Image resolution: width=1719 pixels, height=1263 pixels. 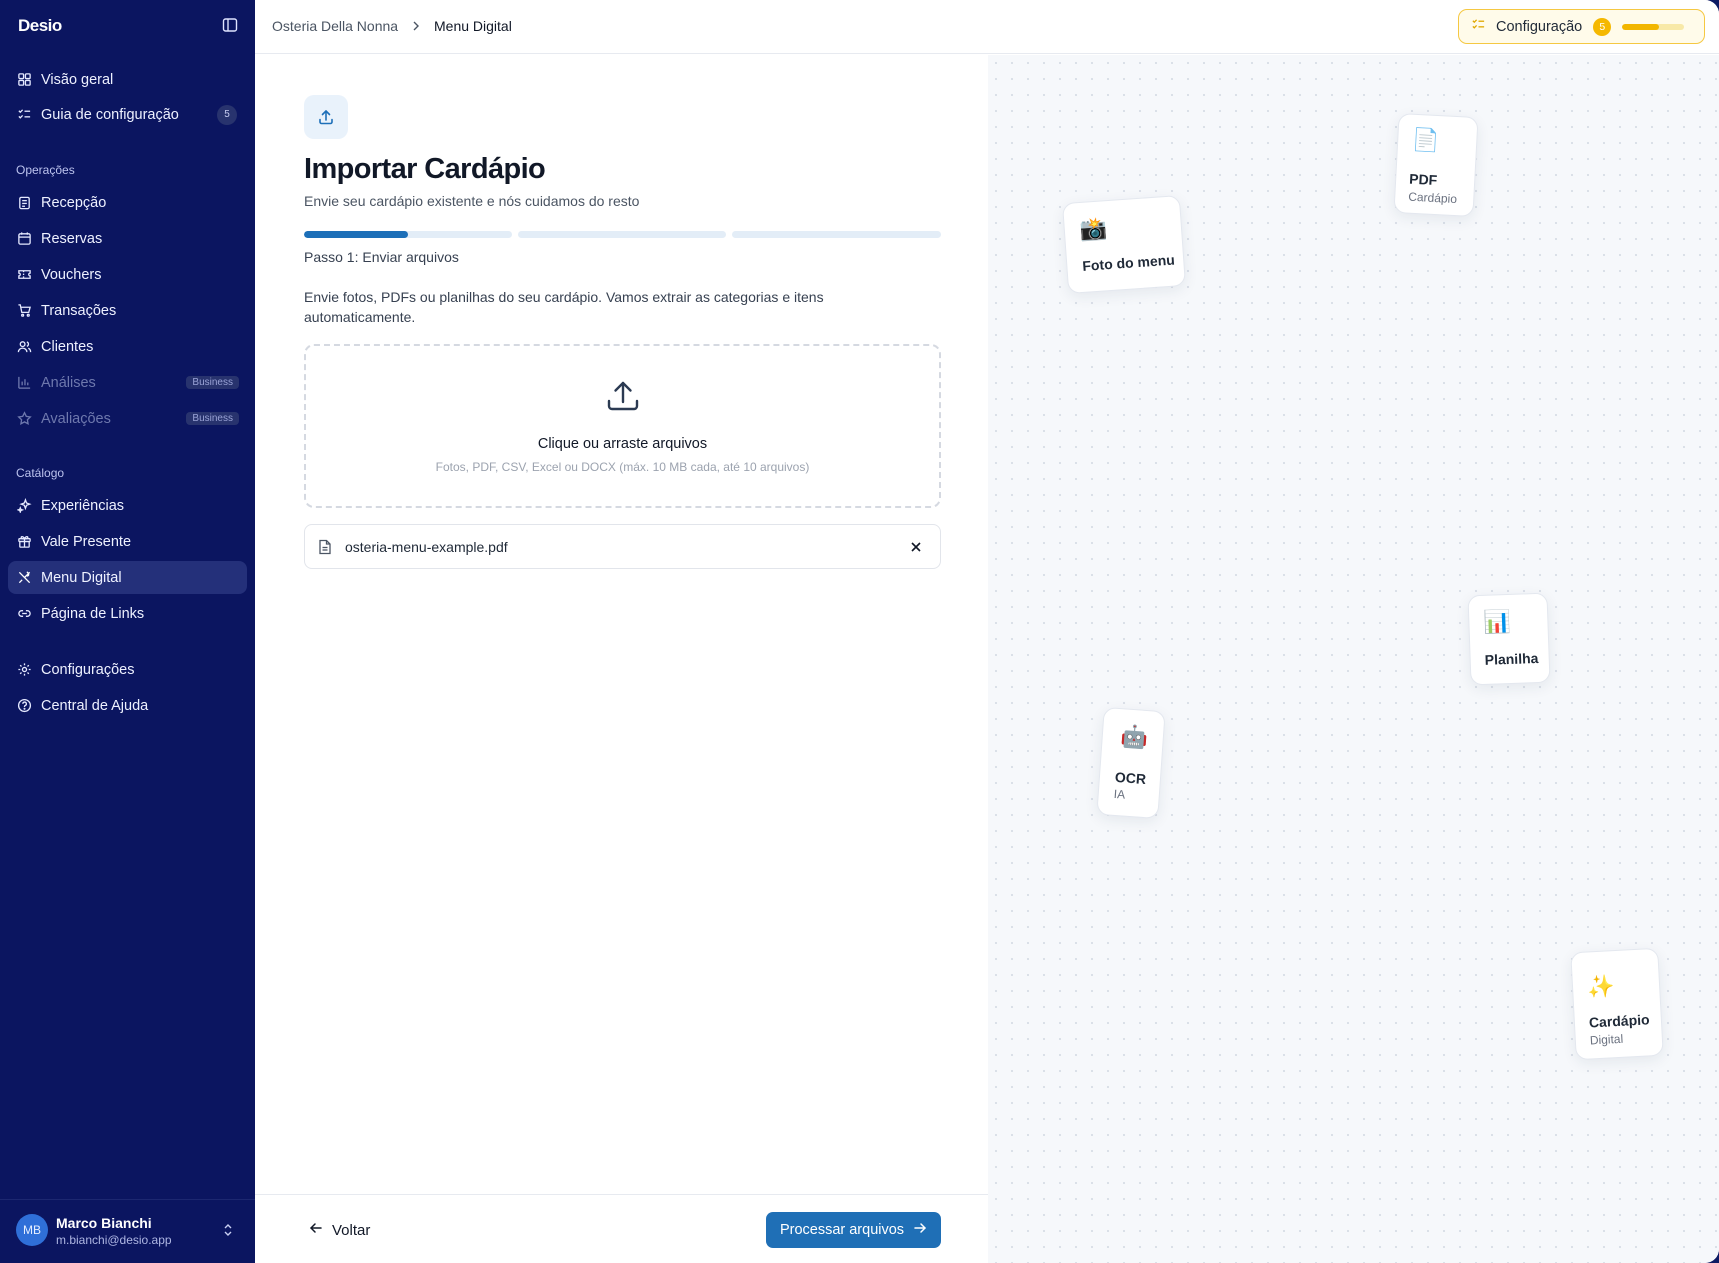 I want to click on gift-icon, so click(x=24, y=542).